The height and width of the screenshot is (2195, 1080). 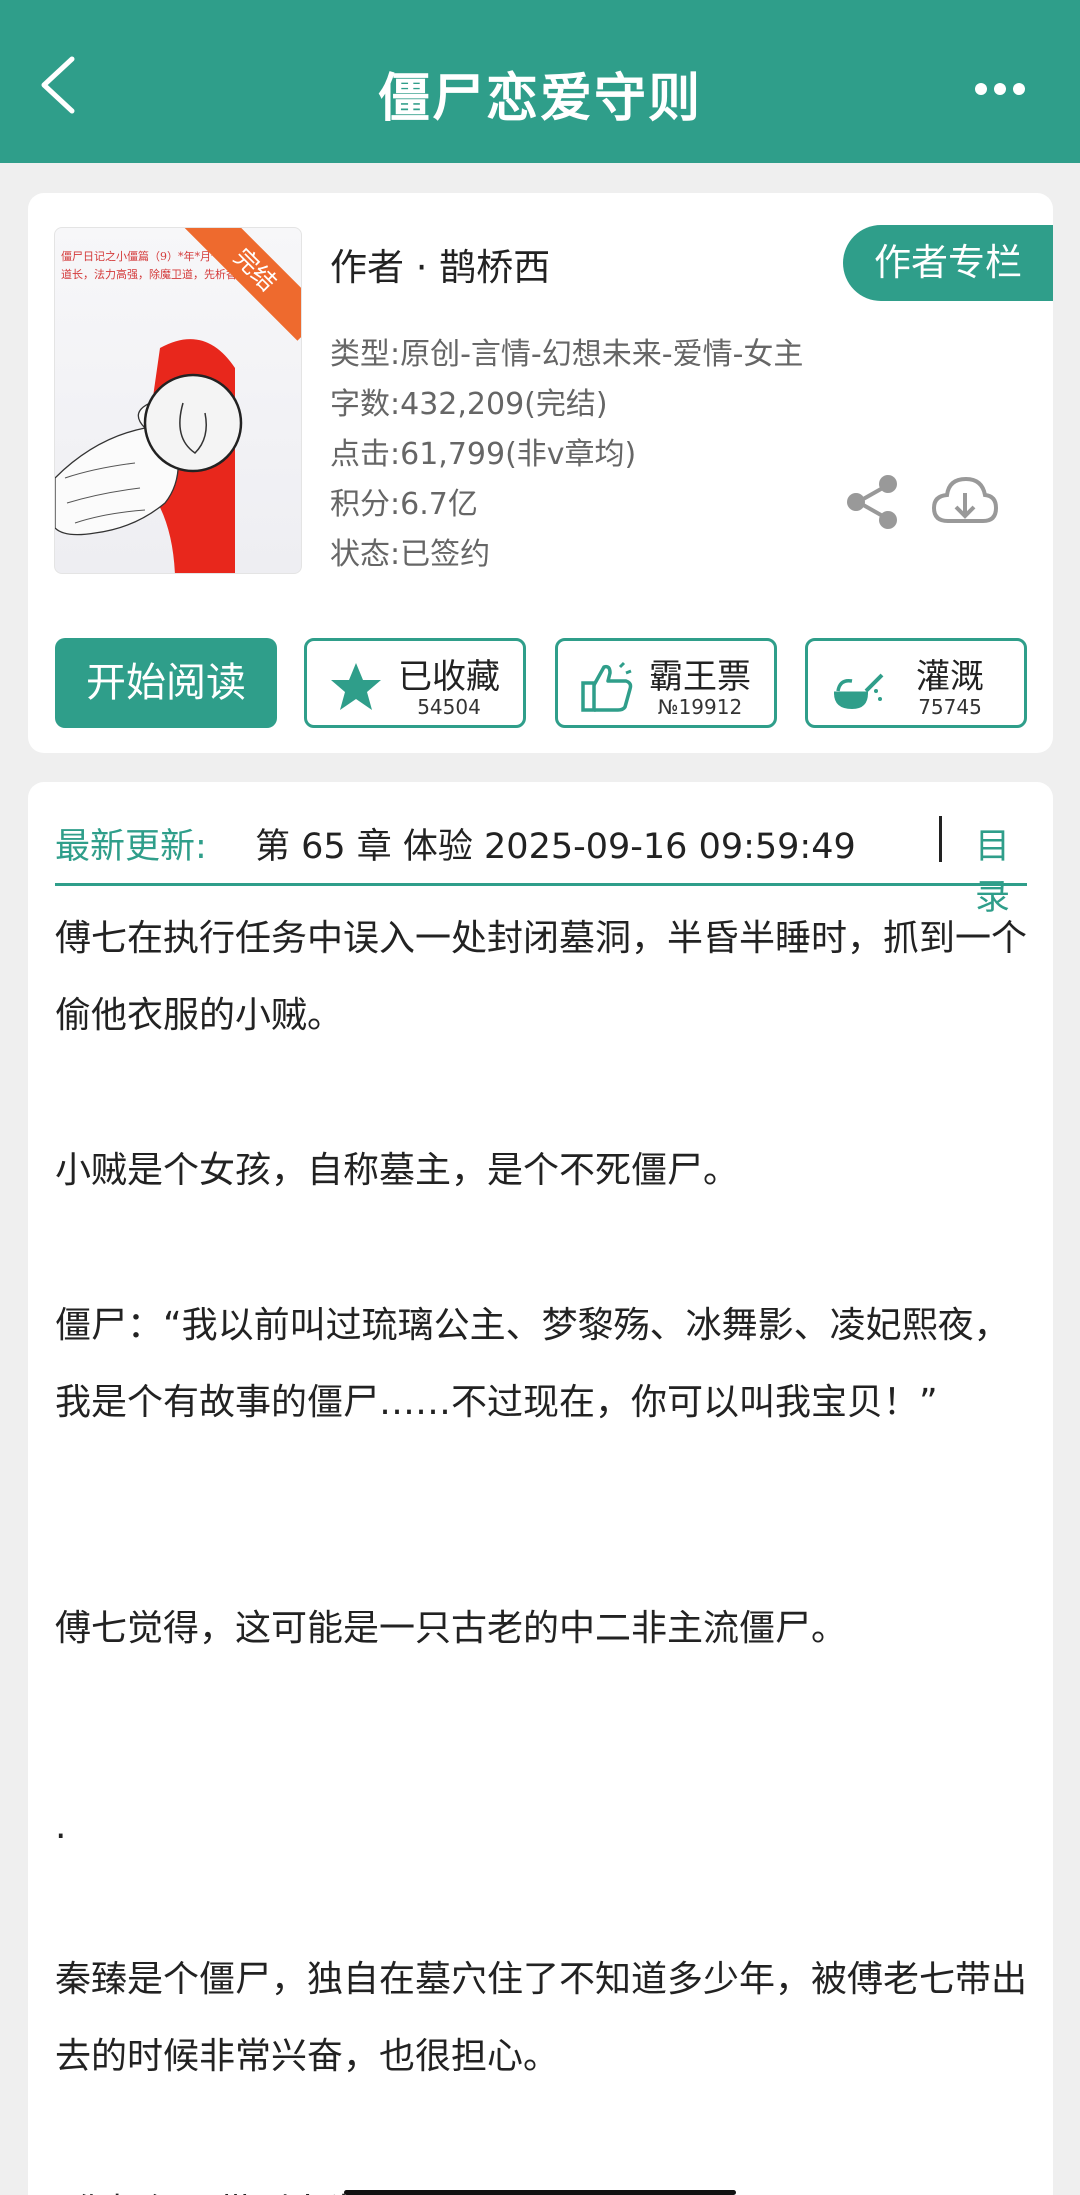 What do you see at coordinates (948, 263) in the screenshot?
I see `author-column-button: 作者专栏` at bounding box center [948, 263].